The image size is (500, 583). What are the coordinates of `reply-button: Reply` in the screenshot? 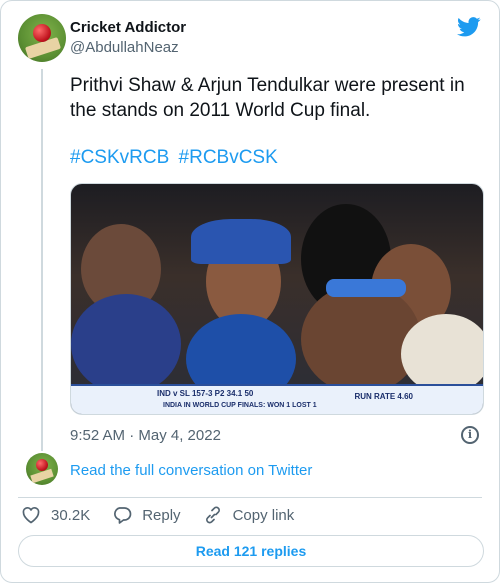 It's located at (146, 515).